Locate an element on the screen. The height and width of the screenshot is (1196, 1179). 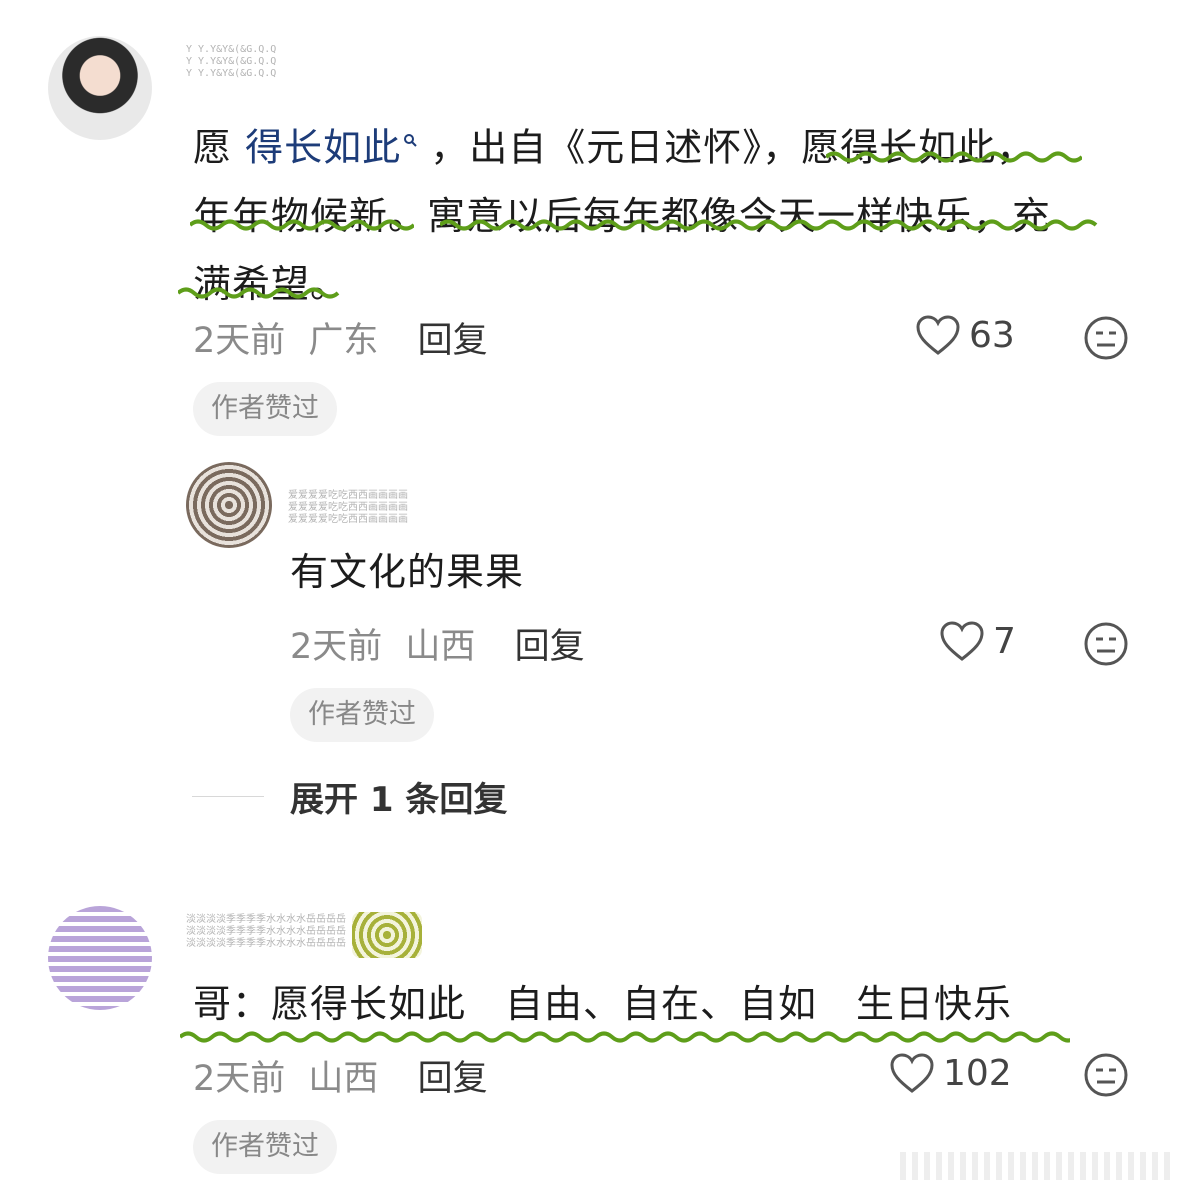
expand-replies-label: 展开 1 条回复 is located at coordinates (399, 800).